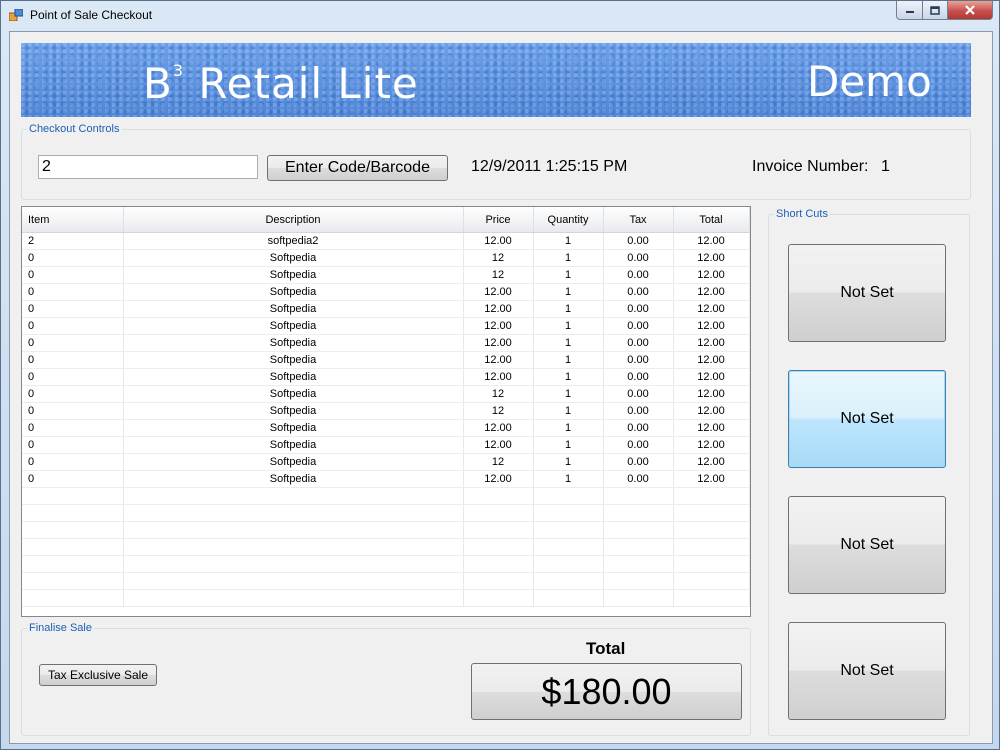 The height and width of the screenshot is (750, 1000). I want to click on total-amount-button: $180.00, so click(606, 691).